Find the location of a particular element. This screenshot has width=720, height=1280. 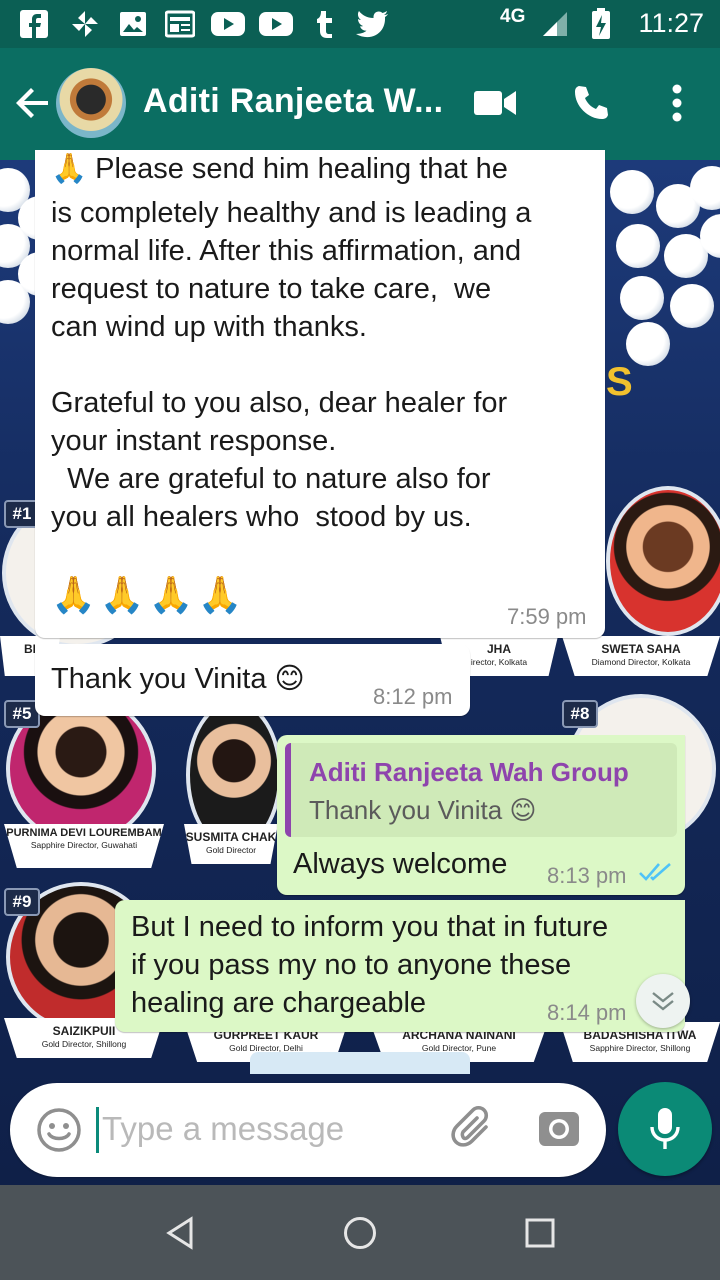

square-recents-icon is located at coordinates (540, 1233).